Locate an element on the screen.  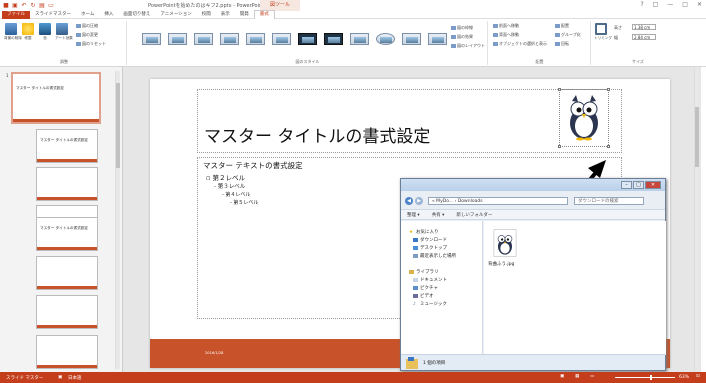
tab-animations: アニメーション is located at coordinates (175, 15).